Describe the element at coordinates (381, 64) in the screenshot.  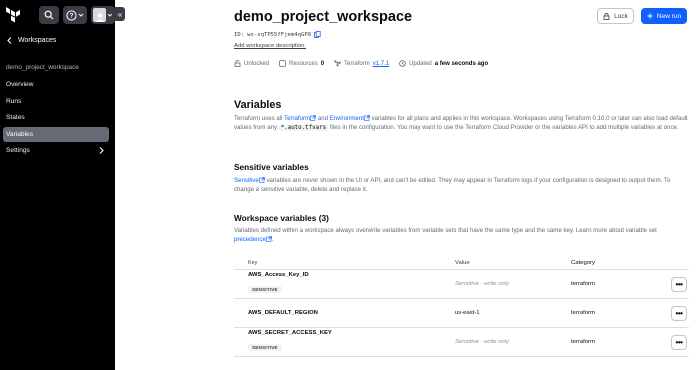
I see `terraform-version-link: v1.7.1` at that location.